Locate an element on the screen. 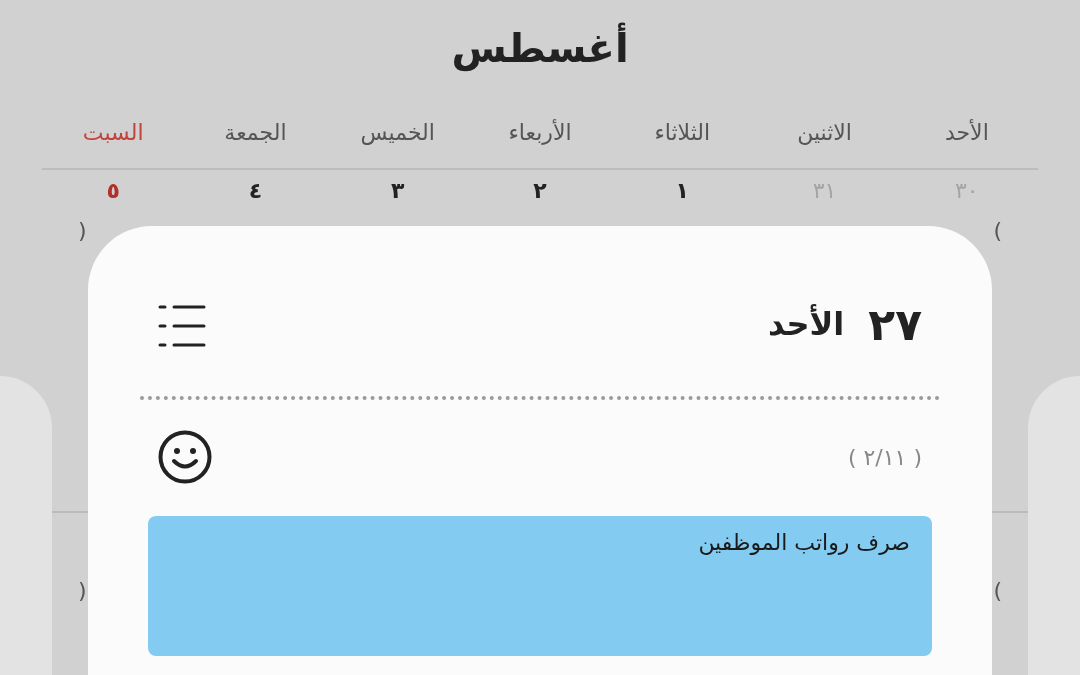 The height and width of the screenshot is (675, 1080). weekday-label: الاثنين is located at coordinates (824, 133).